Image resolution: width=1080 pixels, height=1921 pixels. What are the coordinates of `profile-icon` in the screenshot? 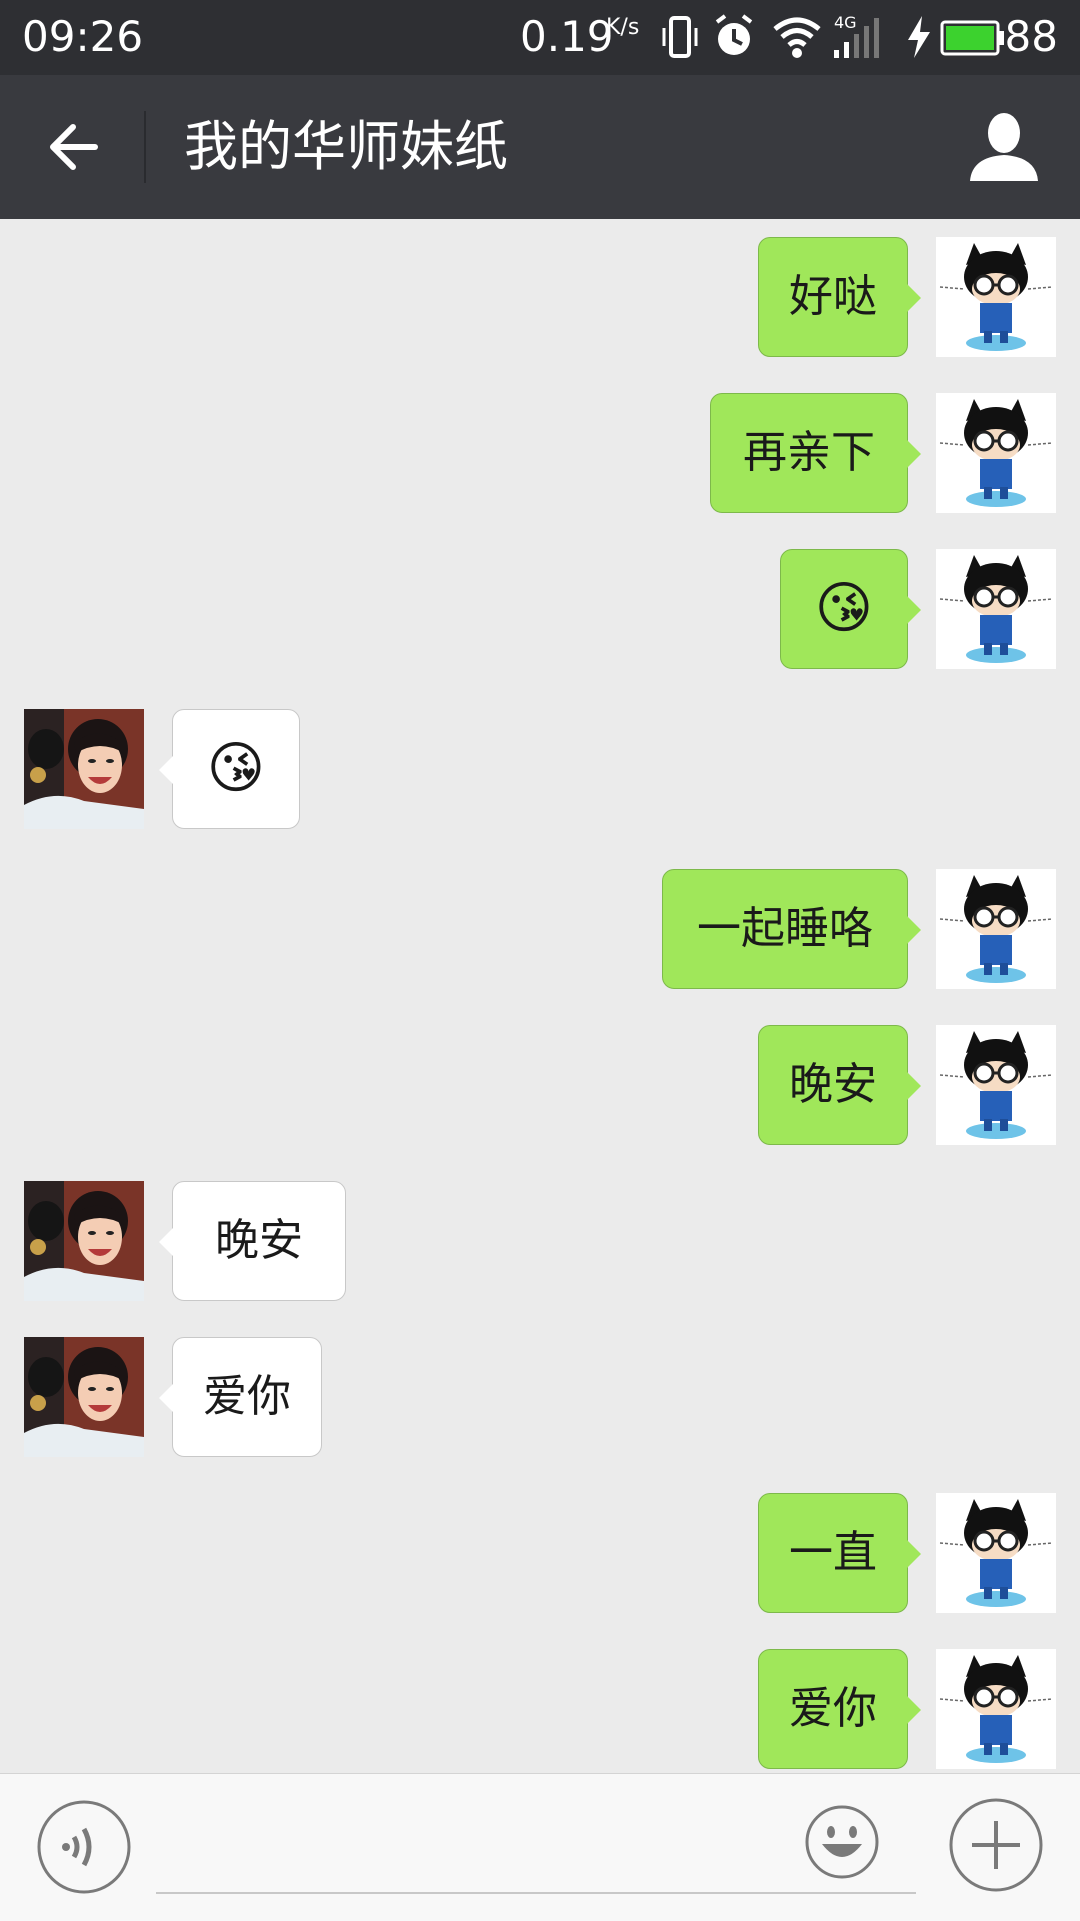 It's located at (1004, 147).